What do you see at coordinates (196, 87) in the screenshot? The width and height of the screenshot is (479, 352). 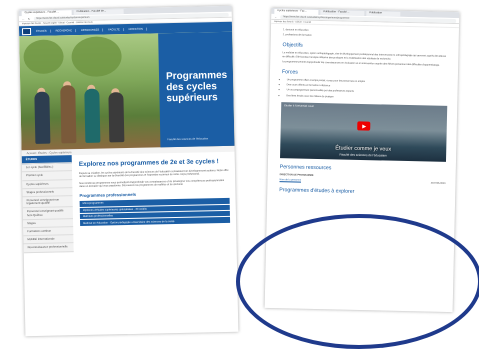 I see `hero-title: Programmes des cycles supérieurs` at bounding box center [196, 87].